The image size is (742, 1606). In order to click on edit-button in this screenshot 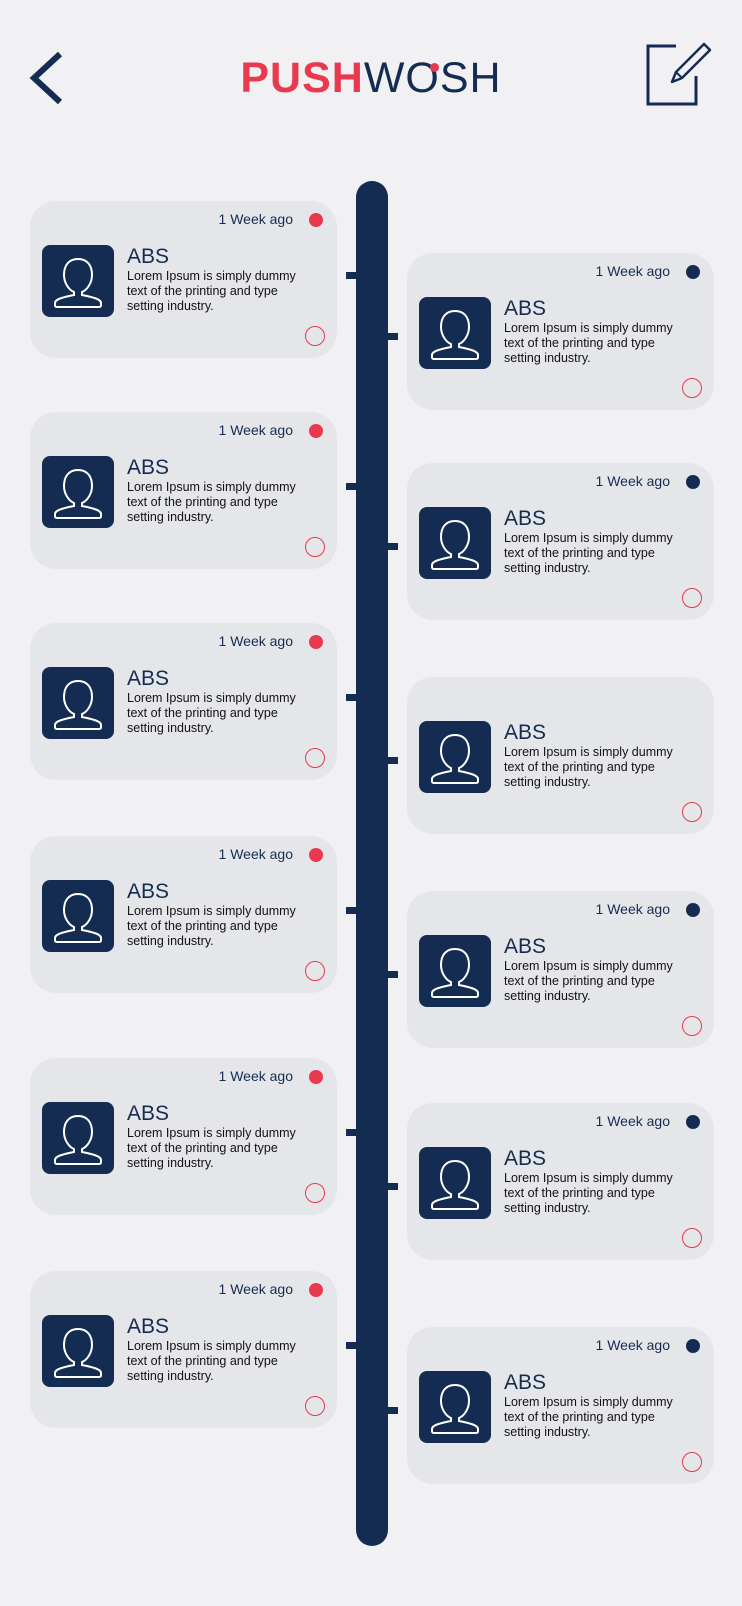, I will do `click(680, 74)`.